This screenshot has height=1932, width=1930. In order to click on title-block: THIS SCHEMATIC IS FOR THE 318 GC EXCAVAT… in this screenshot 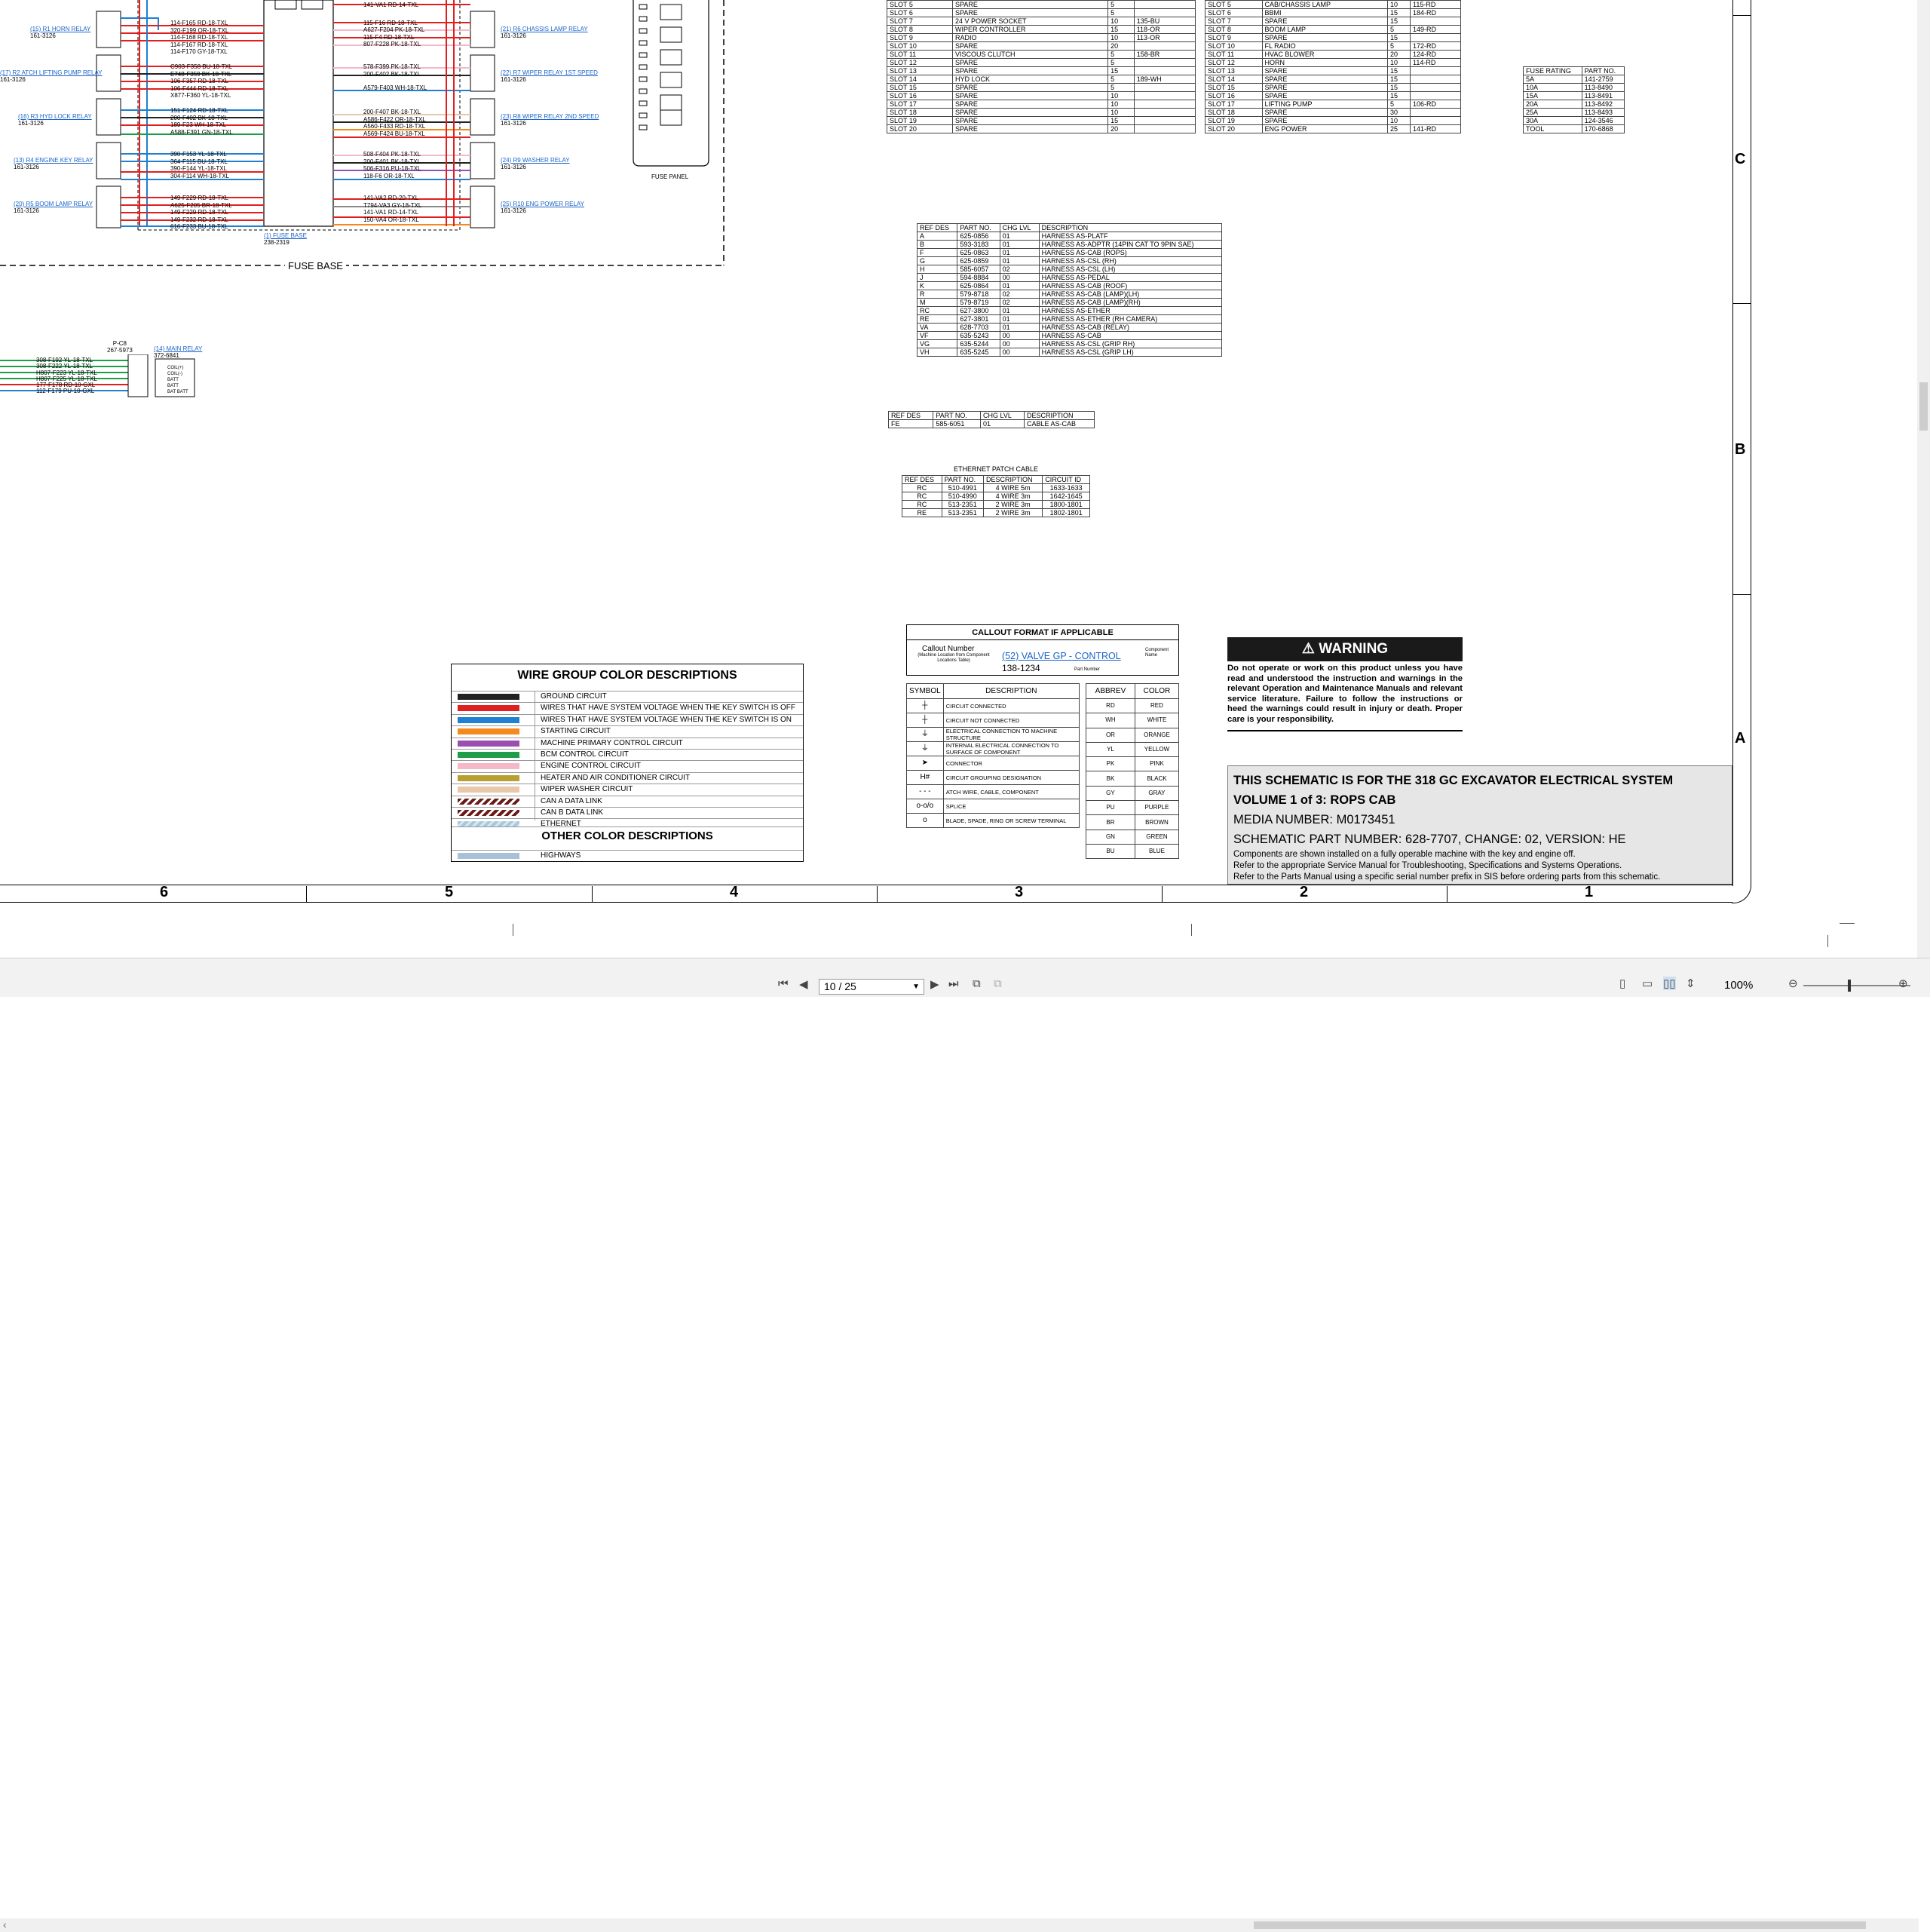, I will do `click(1479, 825)`.